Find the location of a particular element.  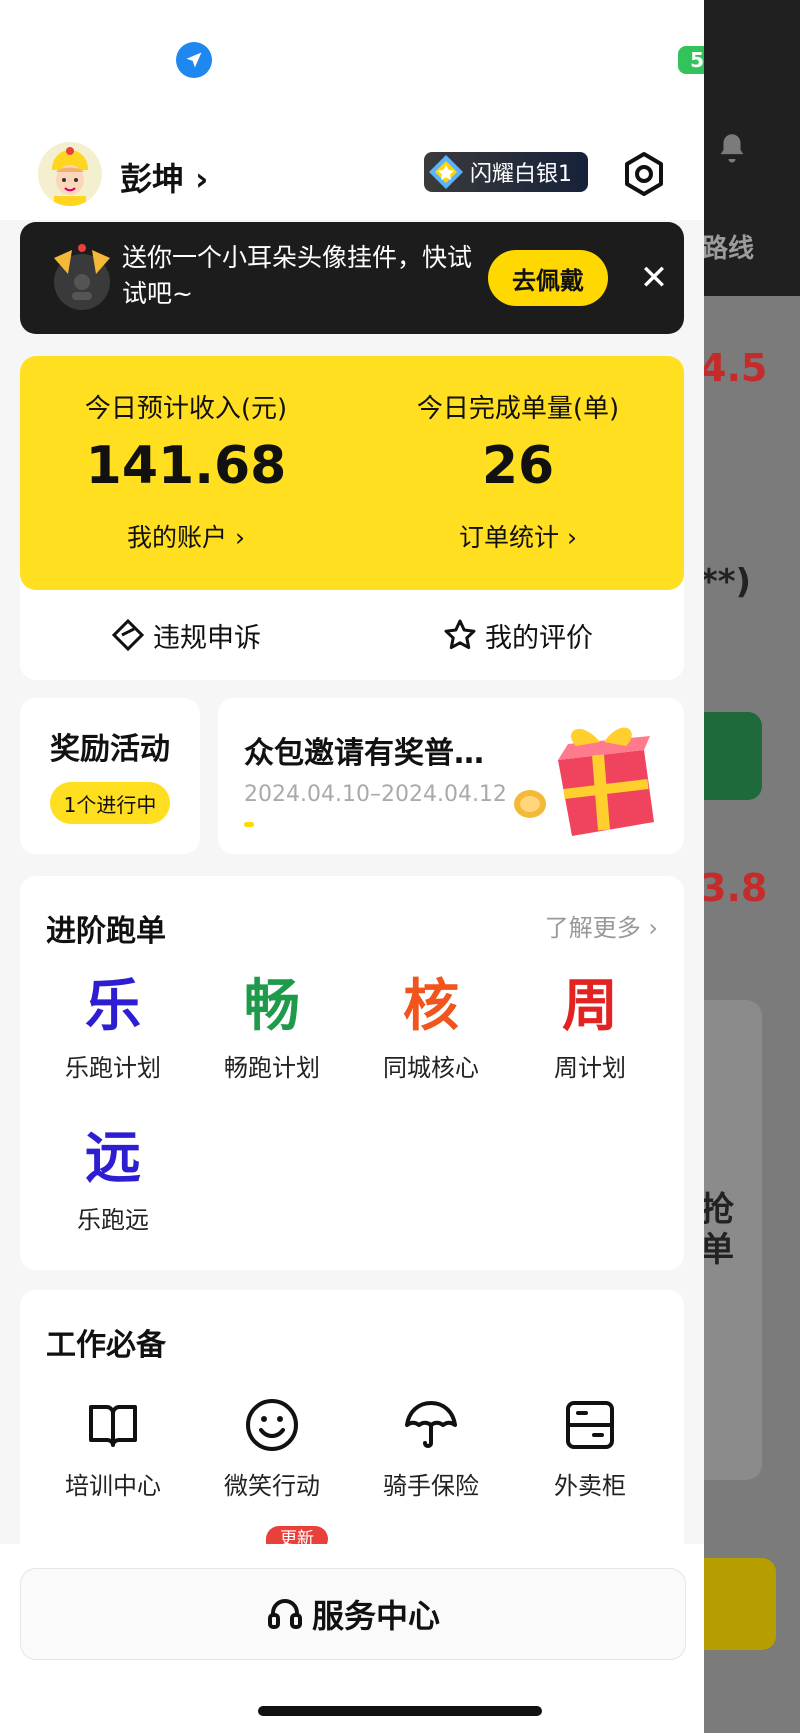

umbrella-icon is located at coordinates (431, 1424).